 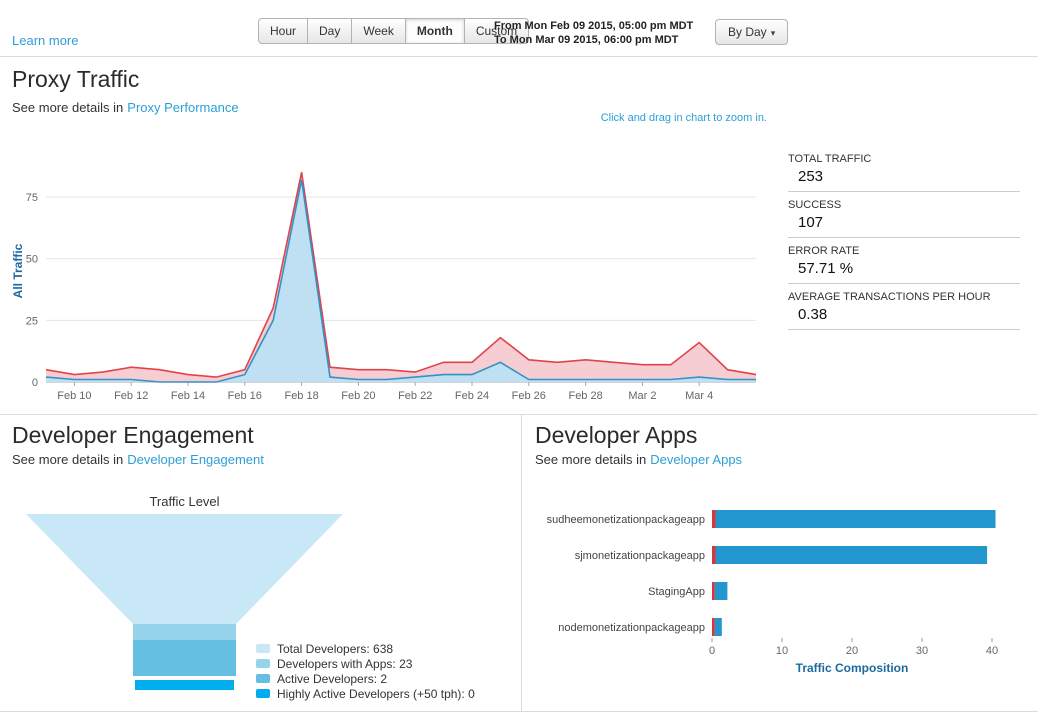 What do you see at coordinates (904, 217) in the screenshot?
I see `stat-success: SUCCESS 107` at bounding box center [904, 217].